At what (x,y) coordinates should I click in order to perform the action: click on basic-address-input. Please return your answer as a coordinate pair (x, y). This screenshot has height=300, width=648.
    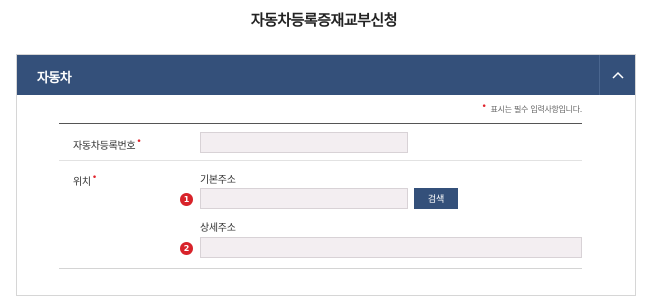
    Looking at the image, I should click on (304, 198).